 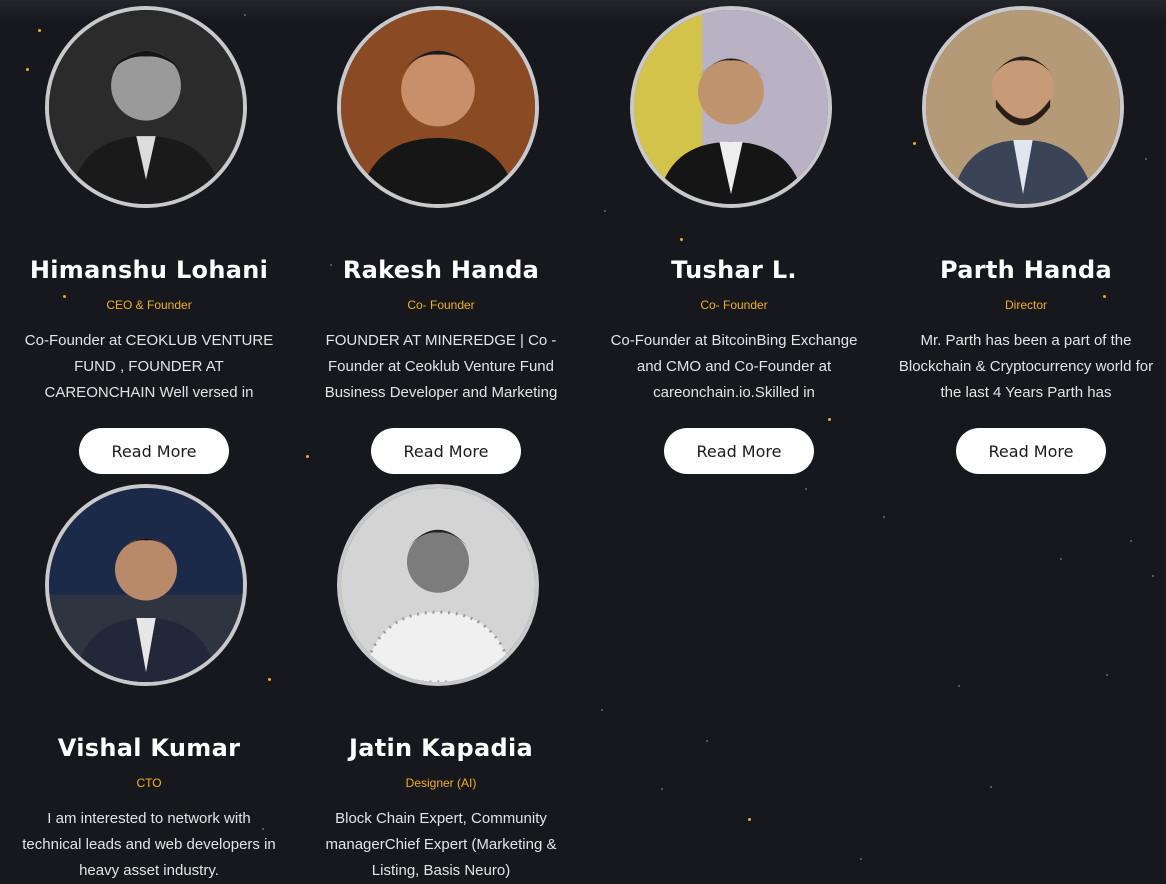 What do you see at coordinates (149, 783) in the screenshot?
I see `member-role: CTO` at bounding box center [149, 783].